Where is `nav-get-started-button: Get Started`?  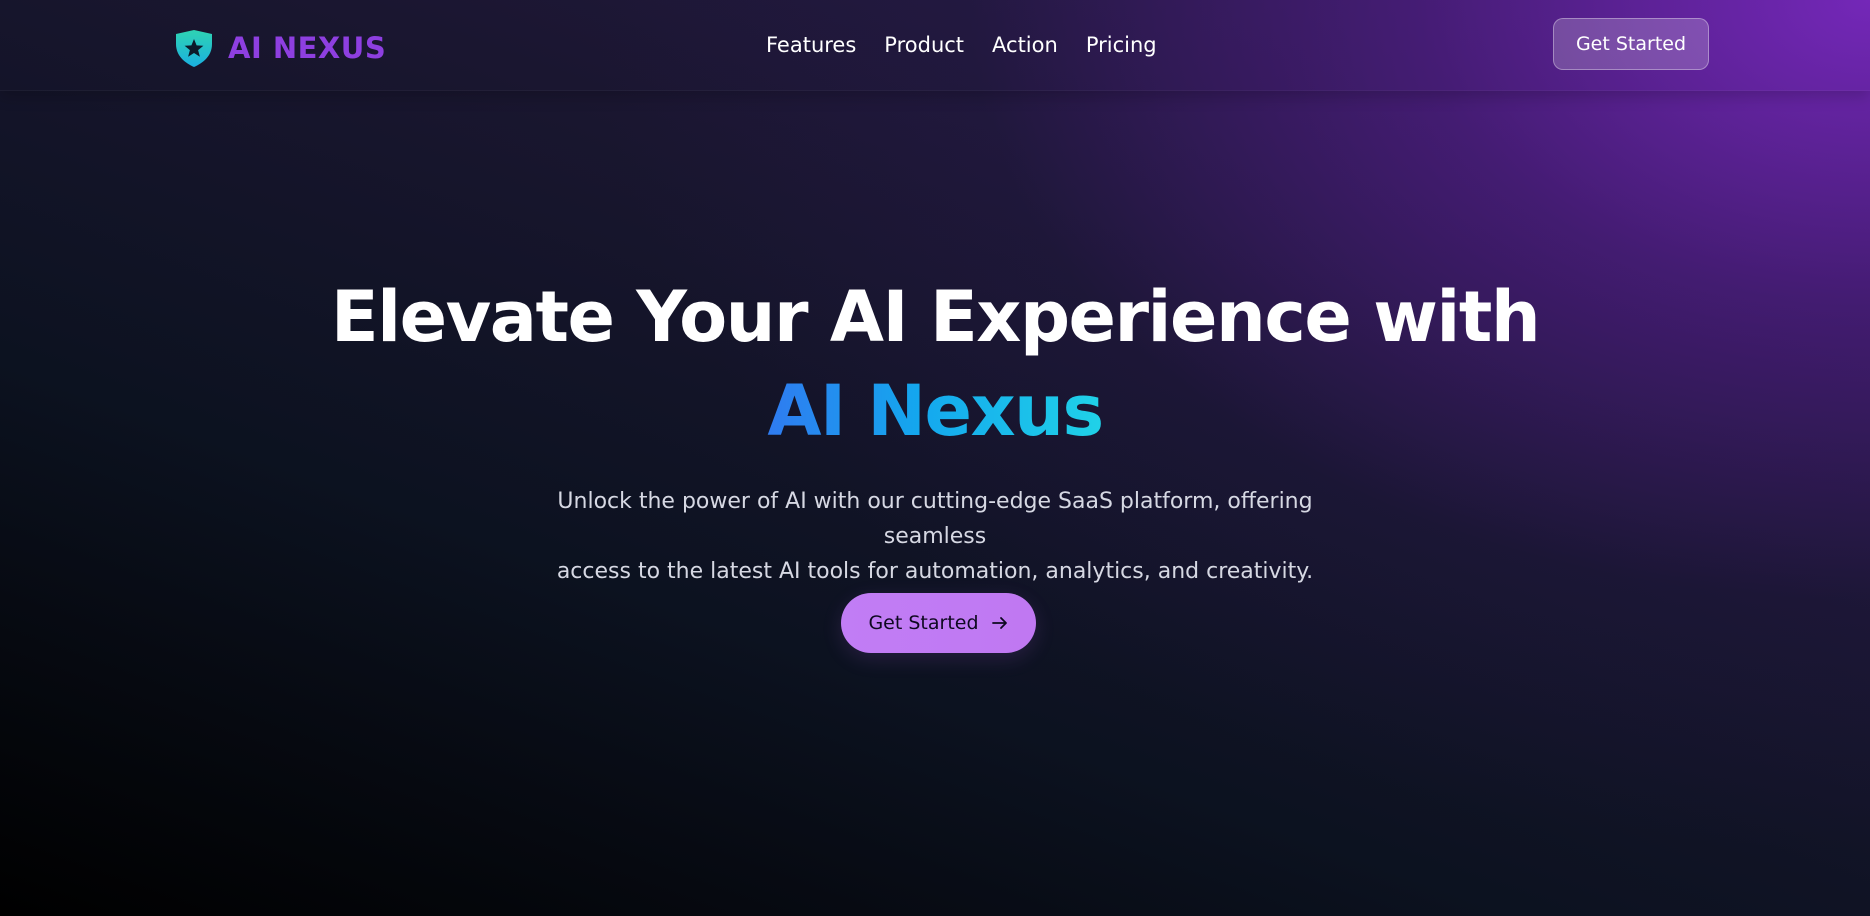 nav-get-started-button: Get Started is located at coordinates (1631, 44).